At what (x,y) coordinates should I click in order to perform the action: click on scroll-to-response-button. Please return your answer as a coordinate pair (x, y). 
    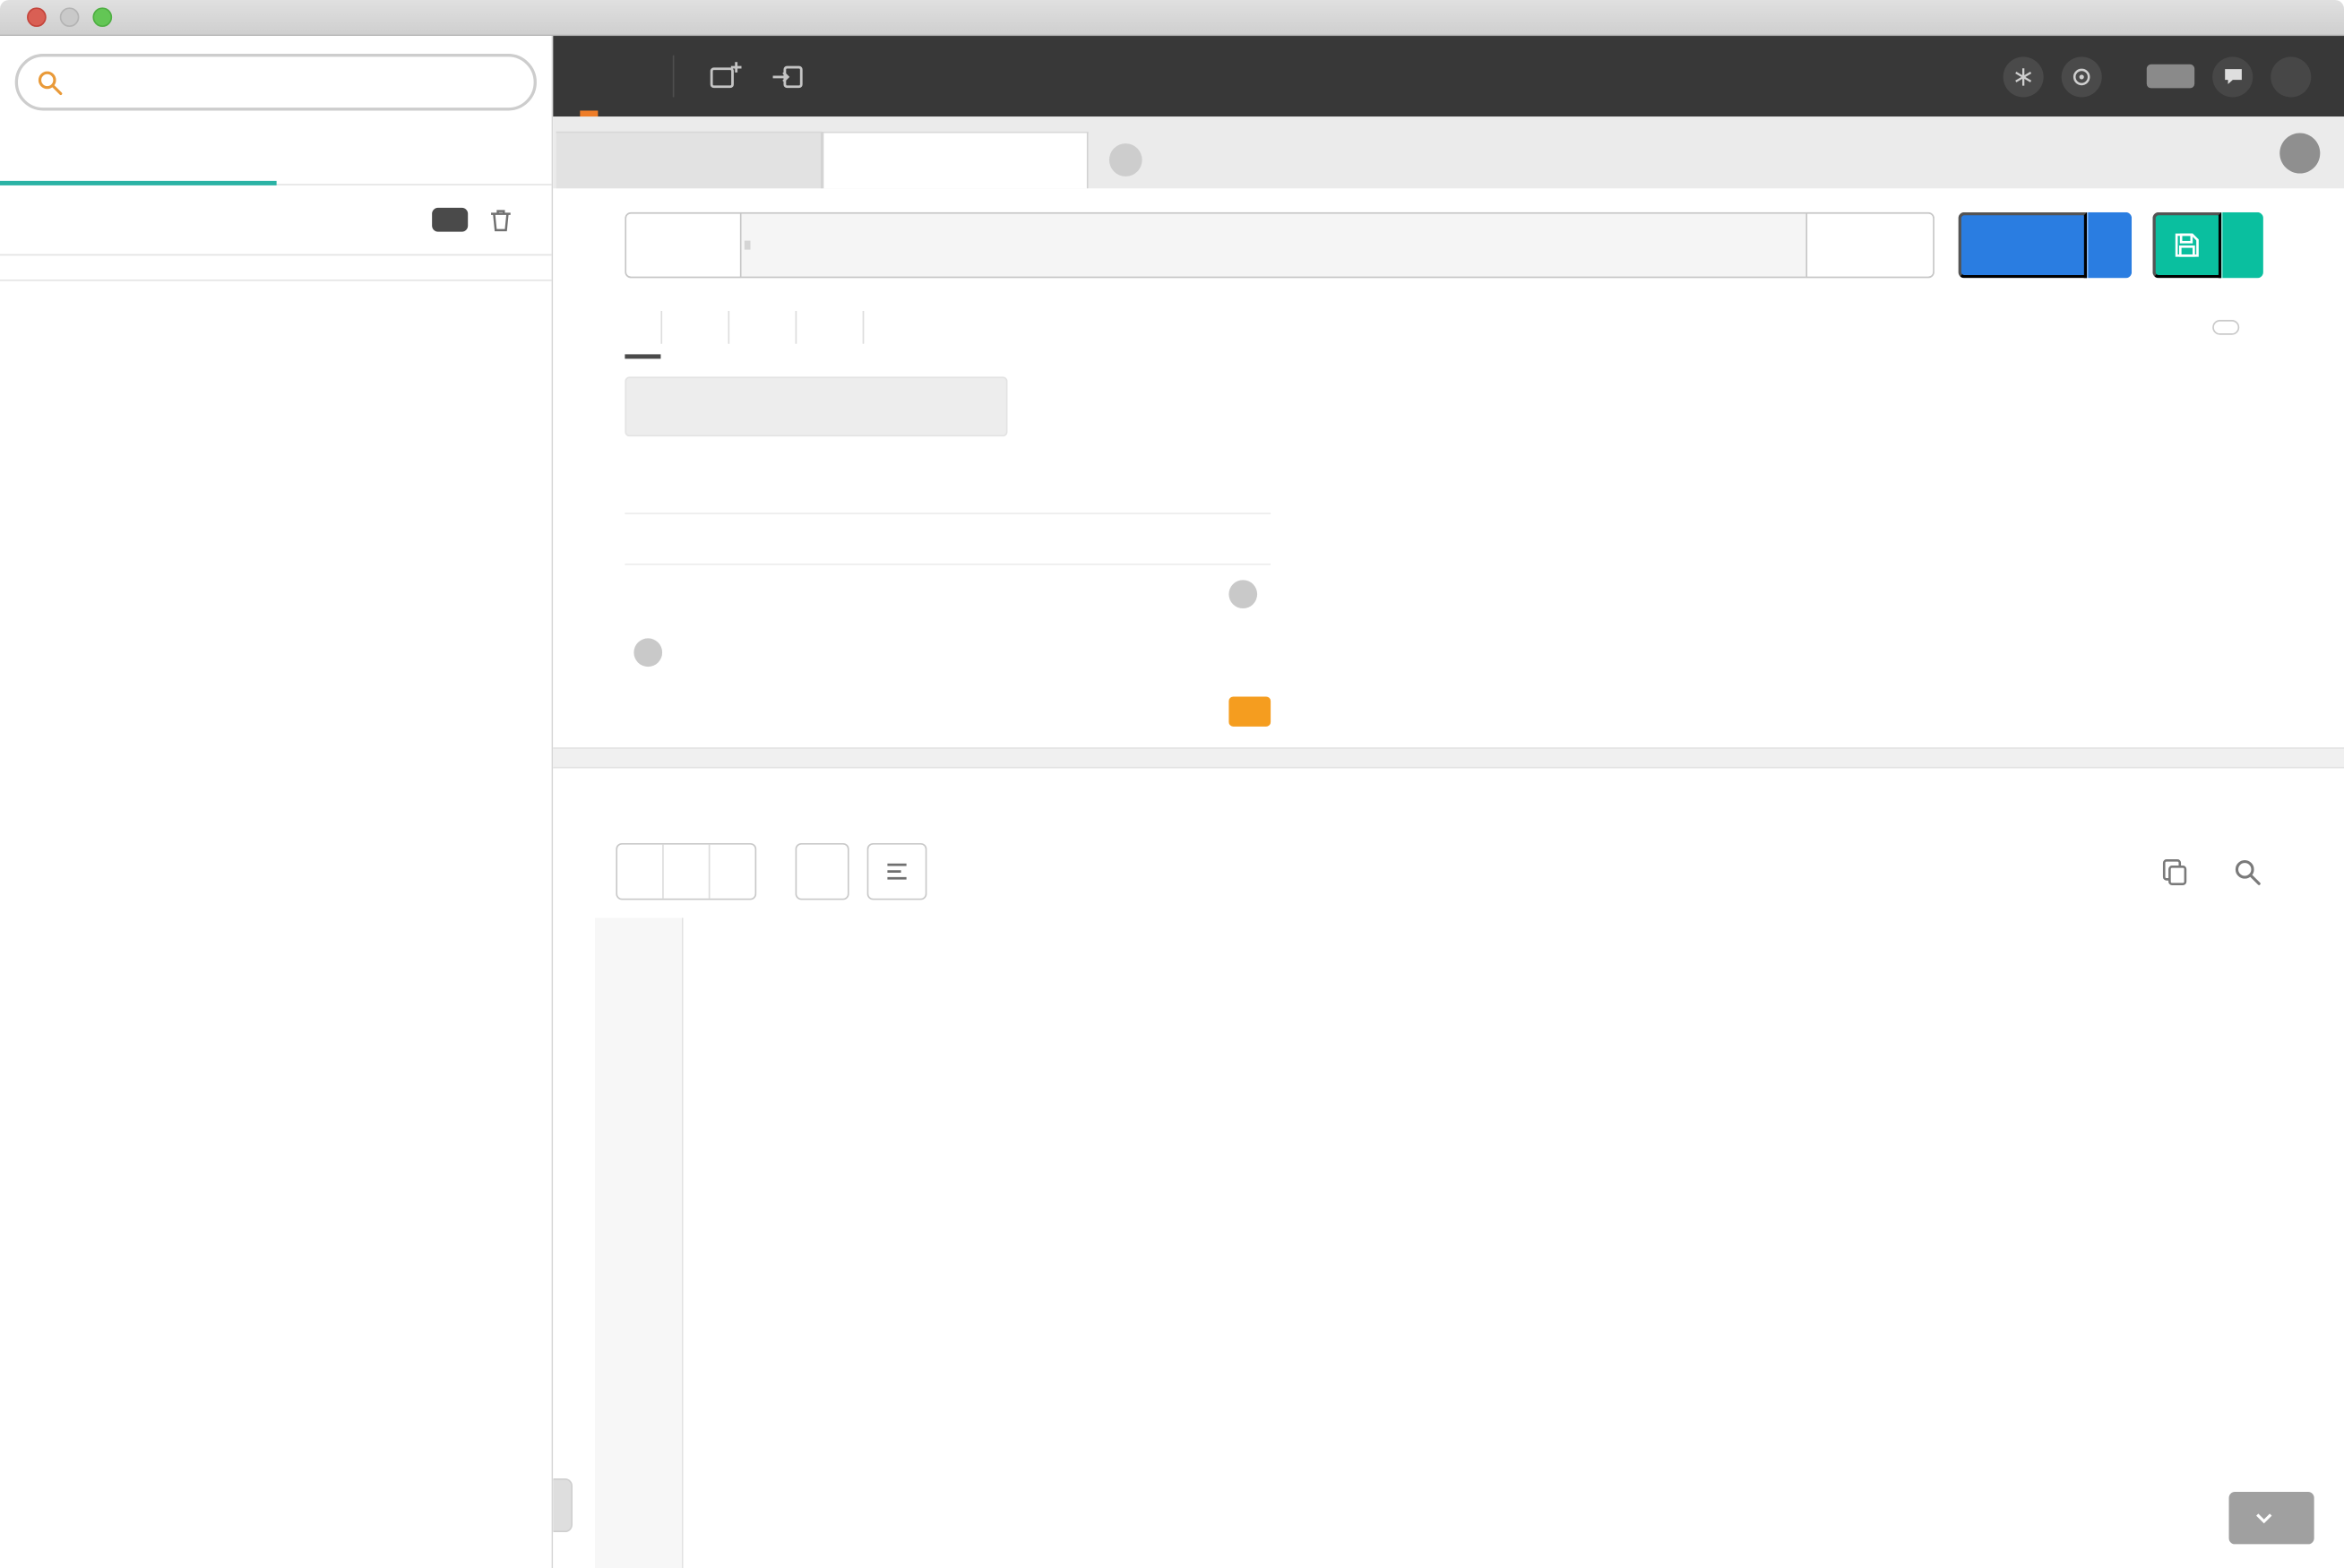
    Looking at the image, I should click on (2271, 1518).